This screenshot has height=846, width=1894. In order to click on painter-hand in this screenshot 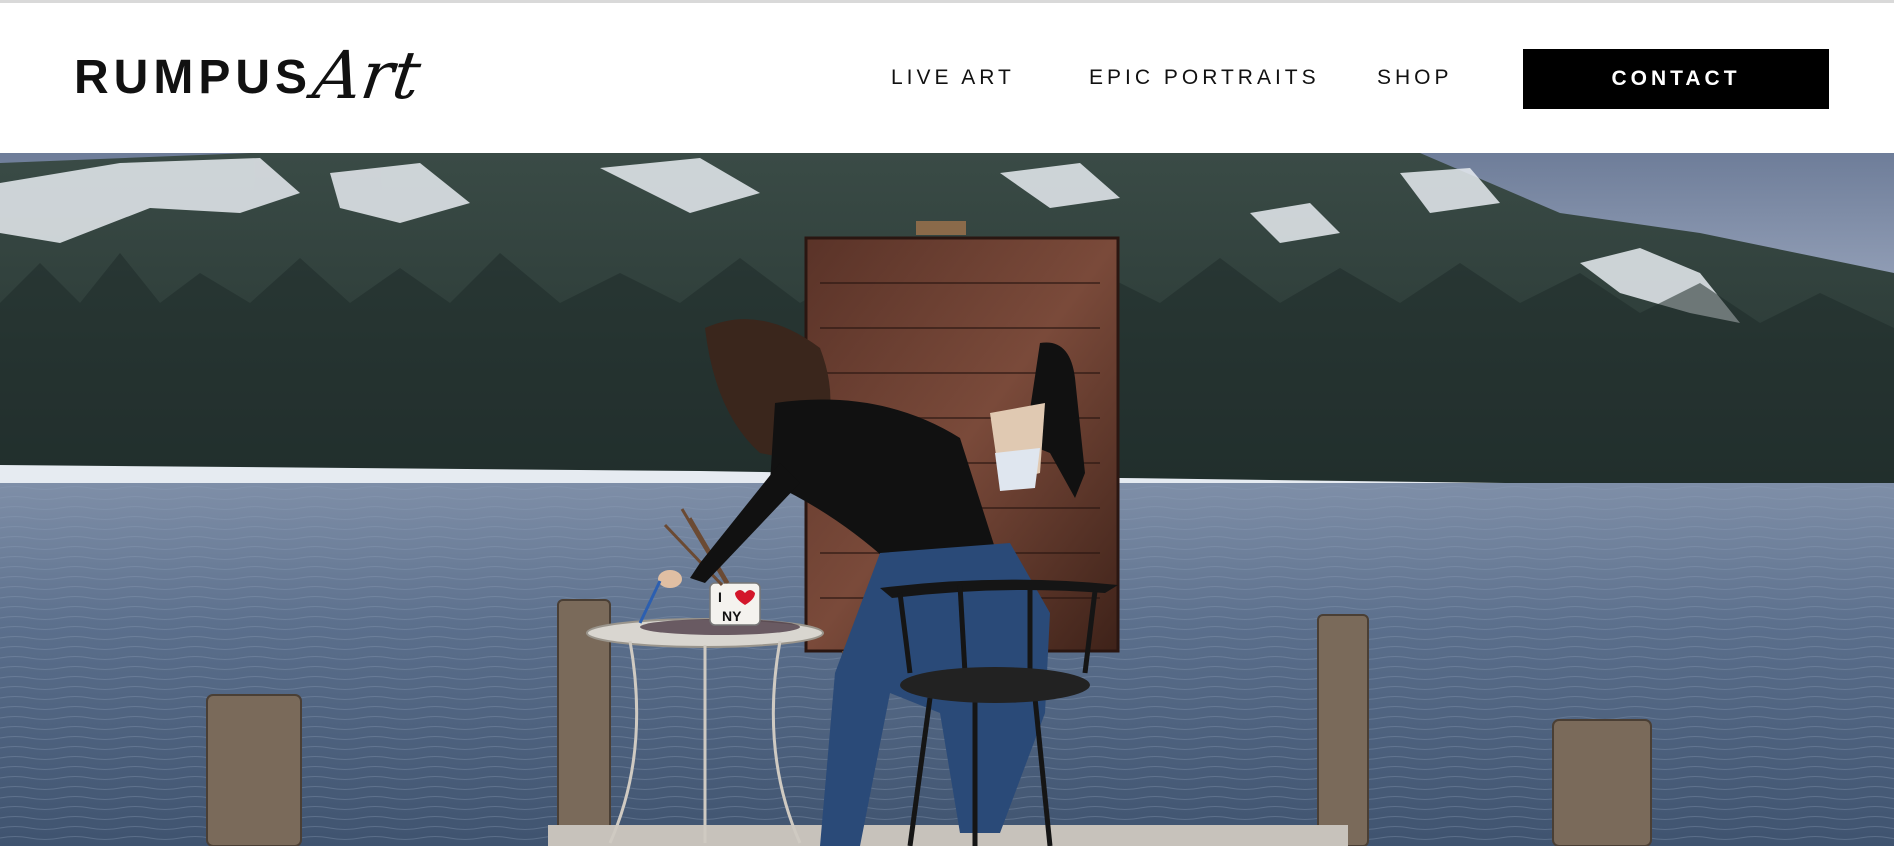, I will do `click(670, 579)`.